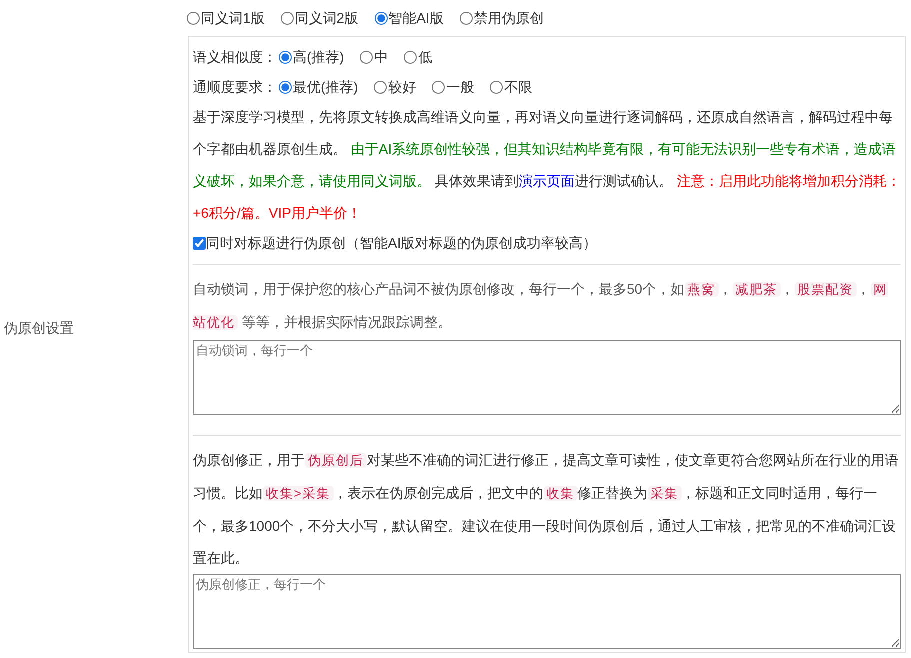  I want to click on checkbox, so click(199, 243).